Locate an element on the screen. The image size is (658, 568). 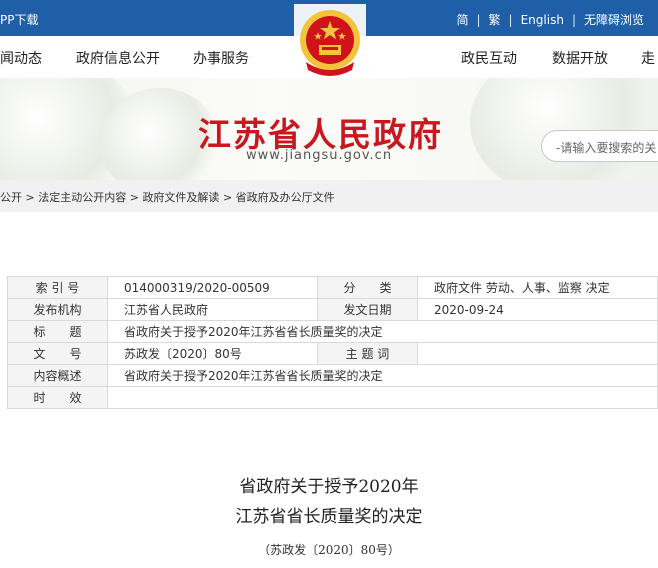
table-row: 时 效 is located at coordinates (332, 397).